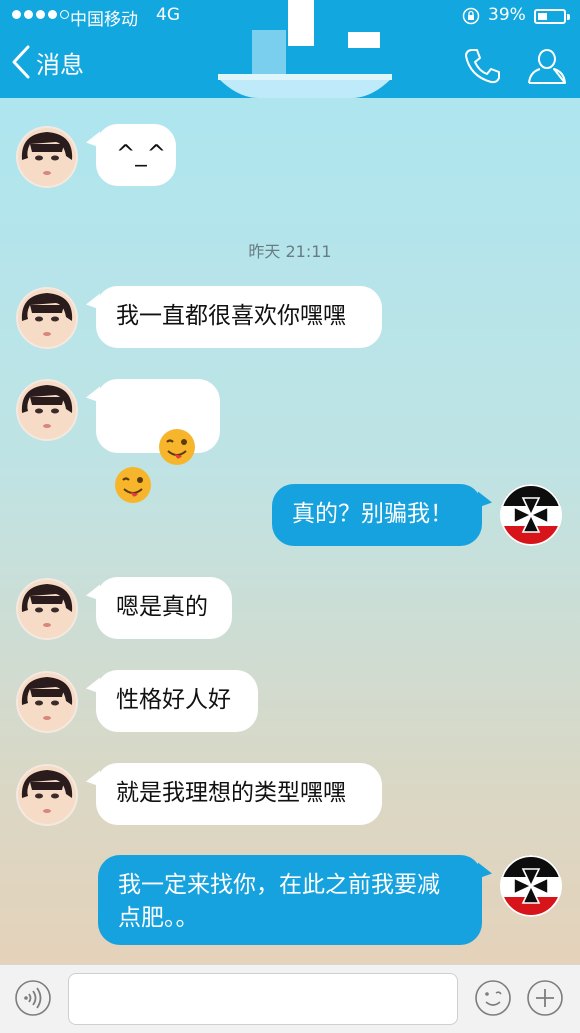 The height and width of the screenshot is (1033, 580). I want to click on incoming-message: 就是我理想的类型嘿嘿, so click(239, 794).